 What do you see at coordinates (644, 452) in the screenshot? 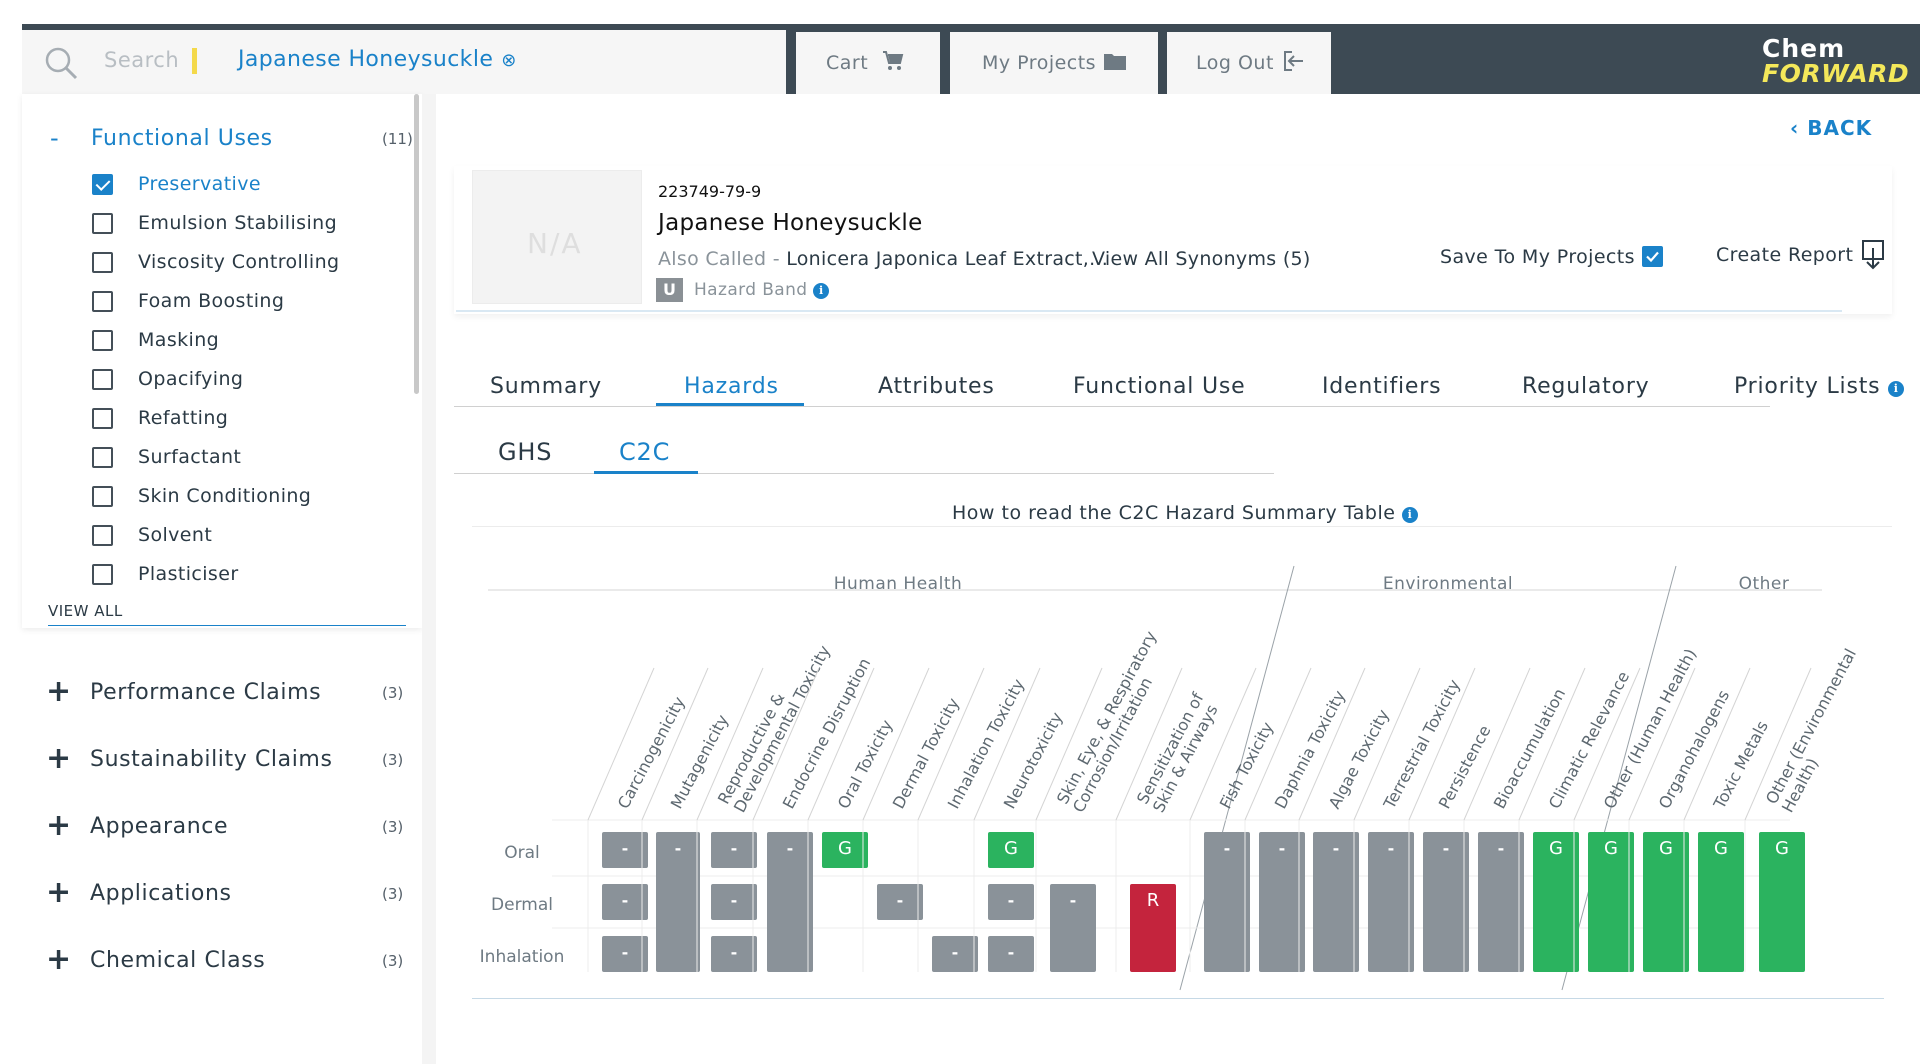
I see `subtab-c2c: C2C` at bounding box center [644, 452].